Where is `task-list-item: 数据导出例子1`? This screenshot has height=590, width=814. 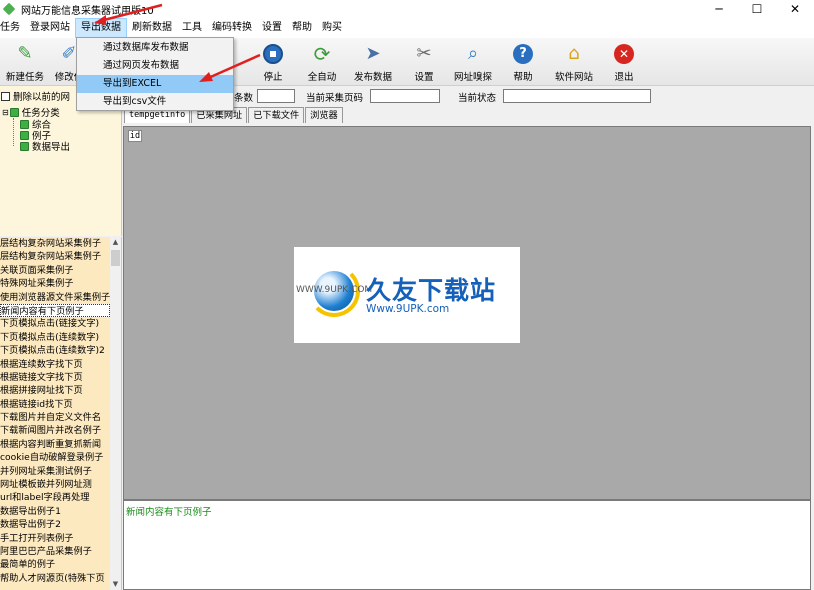
task-list-item: 数据导出例子1 is located at coordinates (55, 511).